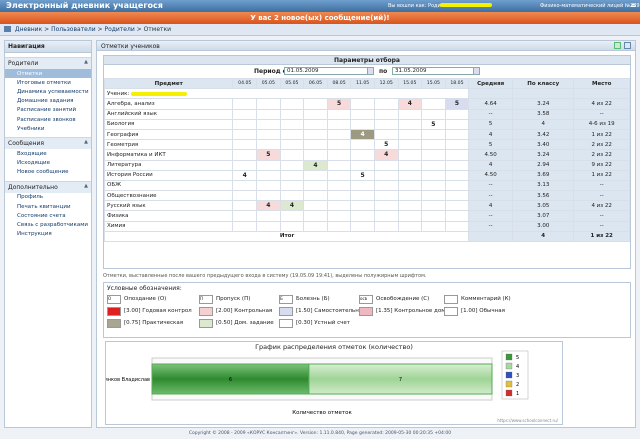 The image size is (640, 439). Describe the element at coordinates (159, 93) in the screenshot. I see `redacted-pupil-name` at that location.